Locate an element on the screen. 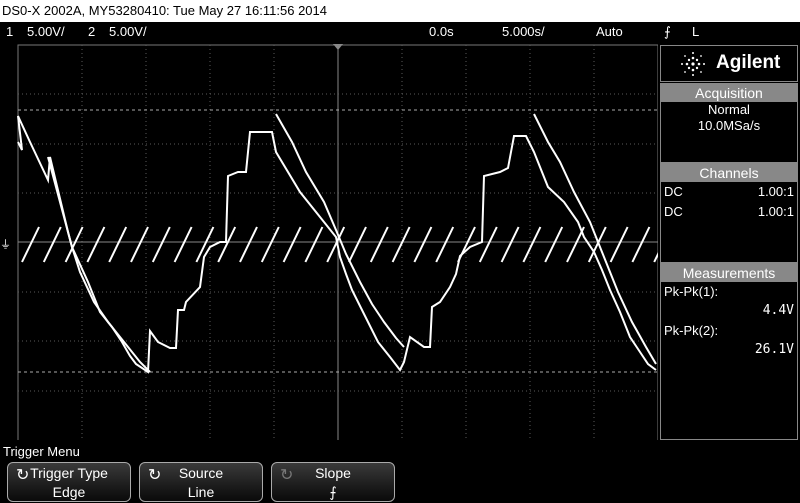  acquisition-mode: Normal is located at coordinates (729, 109).